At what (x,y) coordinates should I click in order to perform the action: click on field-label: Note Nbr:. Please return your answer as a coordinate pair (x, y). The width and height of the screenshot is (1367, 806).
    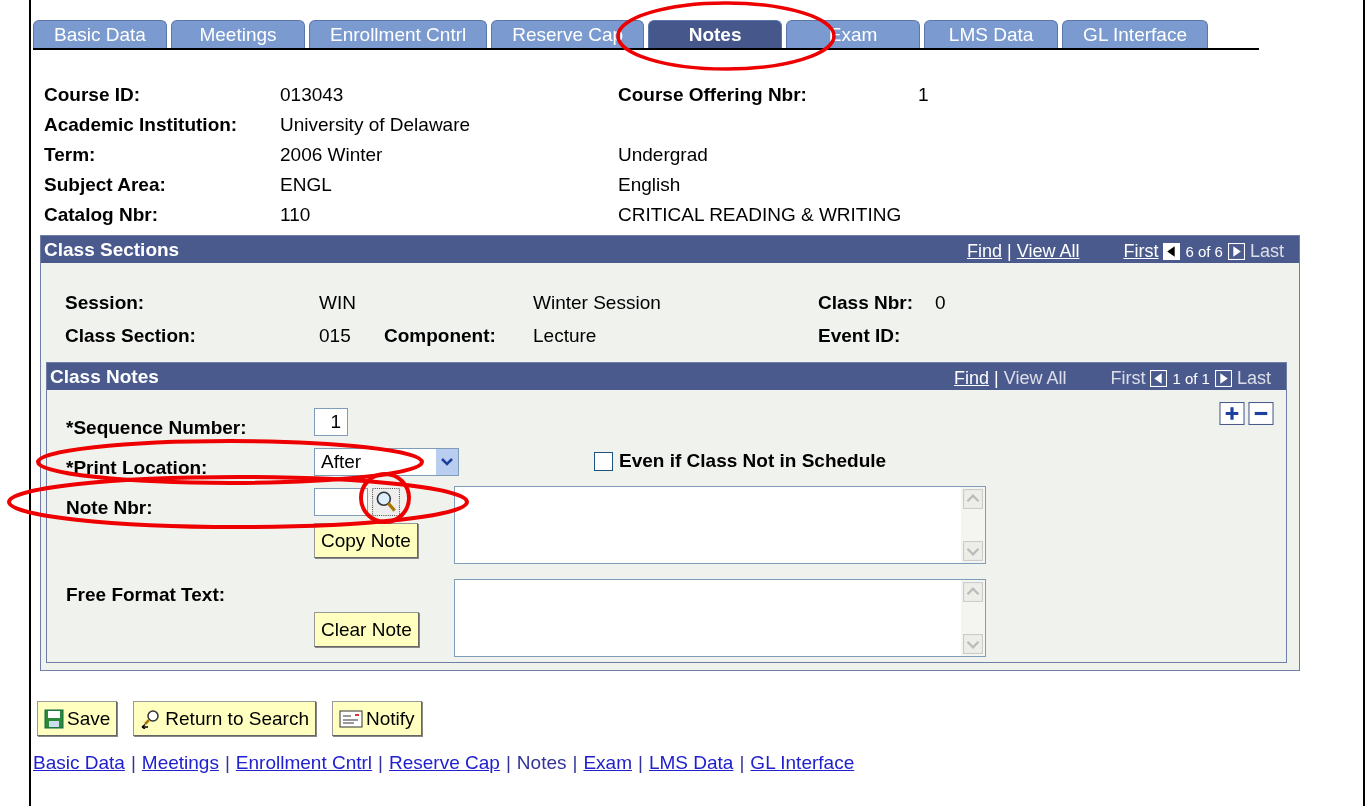
    Looking at the image, I should click on (109, 508).